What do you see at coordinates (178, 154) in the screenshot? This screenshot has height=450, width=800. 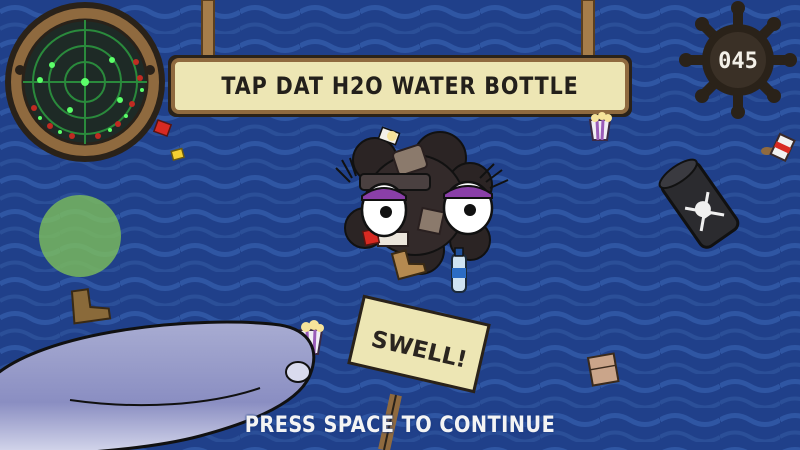 I see `yellow-scrap-icon` at bounding box center [178, 154].